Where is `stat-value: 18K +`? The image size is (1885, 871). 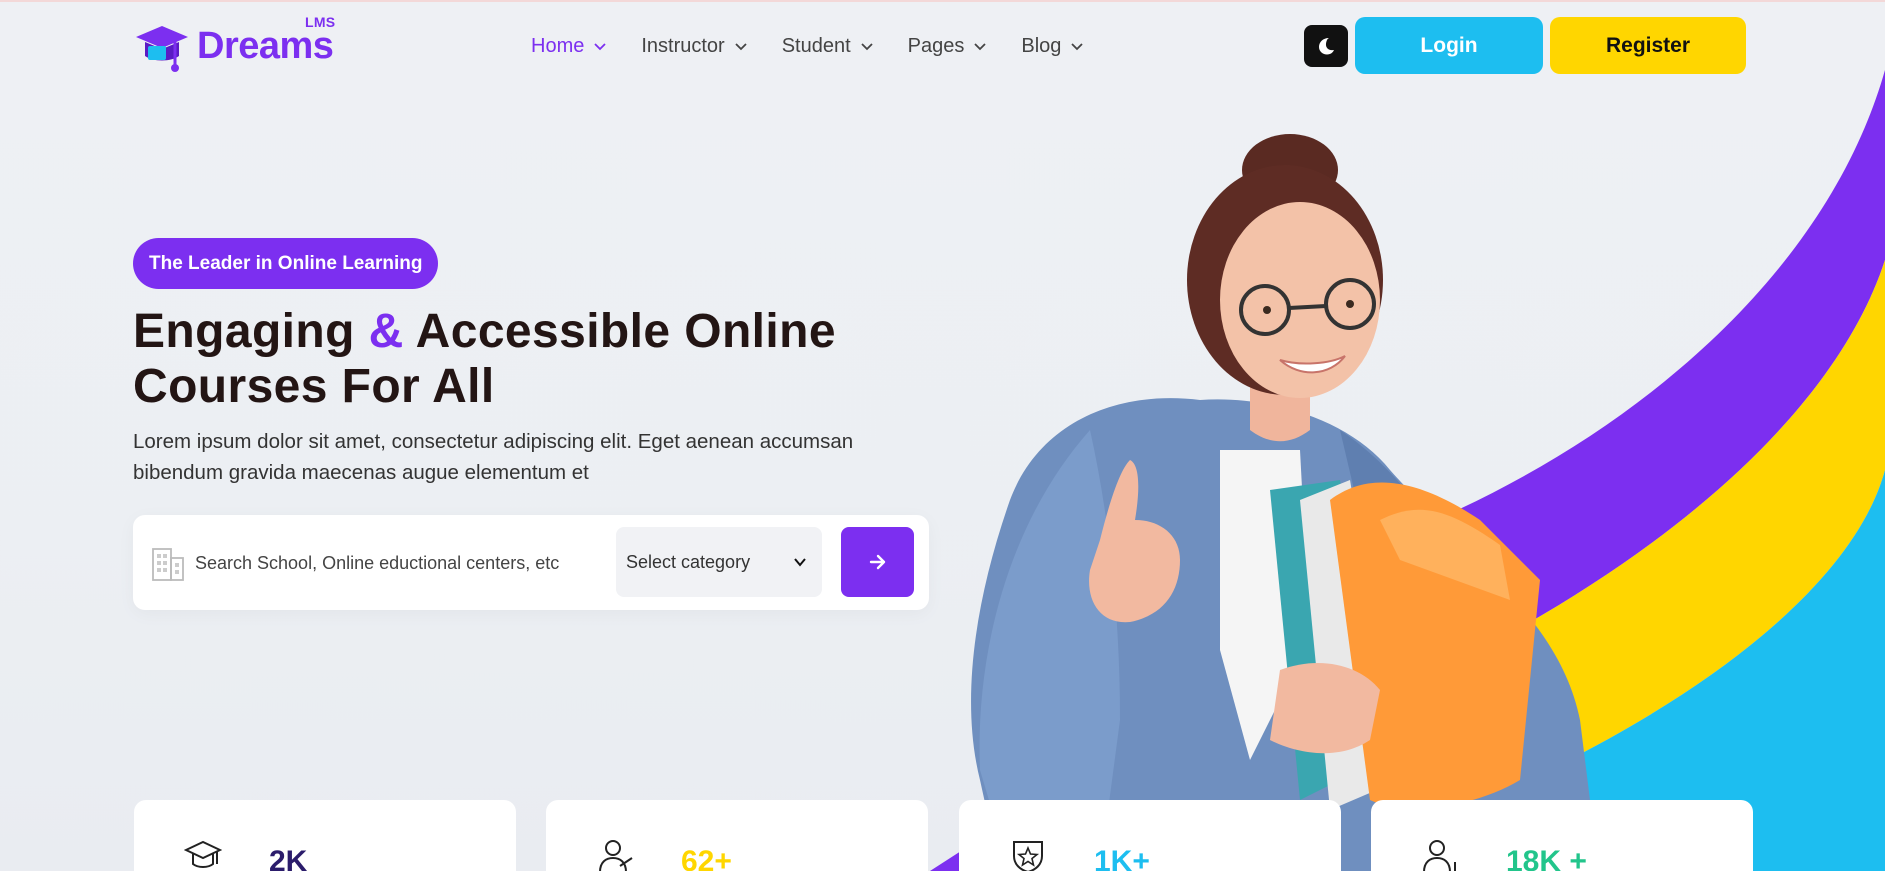 stat-value: 18K + is located at coordinates (1546, 858).